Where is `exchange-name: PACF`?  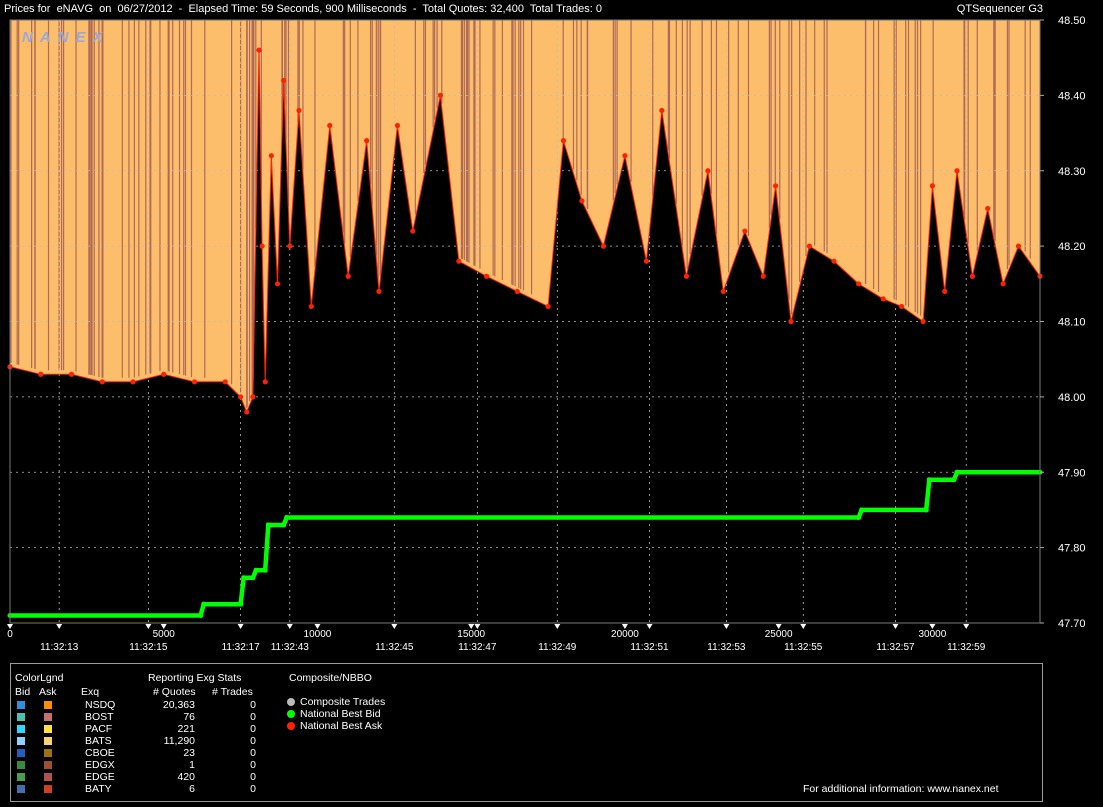
exchange-name: PACF is located at coordinates (99, 729).